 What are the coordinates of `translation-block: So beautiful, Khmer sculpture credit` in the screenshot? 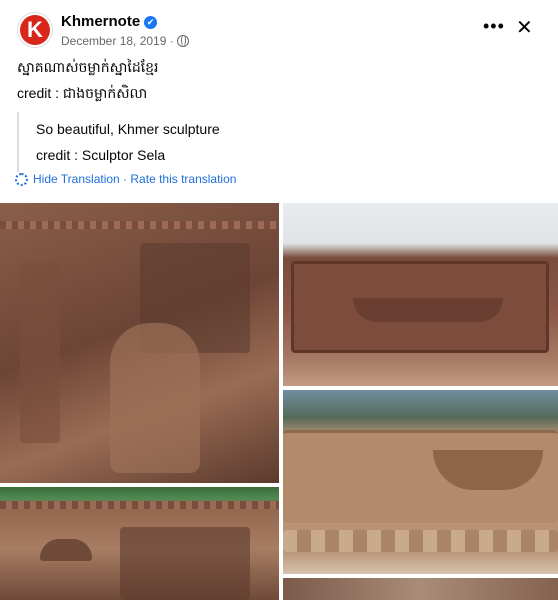 It's located at (278, 142).